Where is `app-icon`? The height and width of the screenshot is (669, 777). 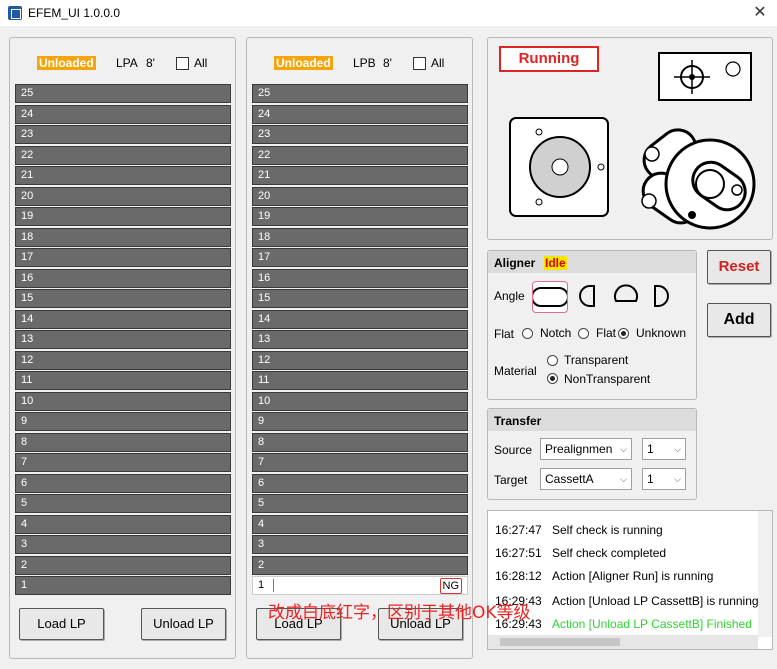 app-icon is located at coordinates (15, 13).